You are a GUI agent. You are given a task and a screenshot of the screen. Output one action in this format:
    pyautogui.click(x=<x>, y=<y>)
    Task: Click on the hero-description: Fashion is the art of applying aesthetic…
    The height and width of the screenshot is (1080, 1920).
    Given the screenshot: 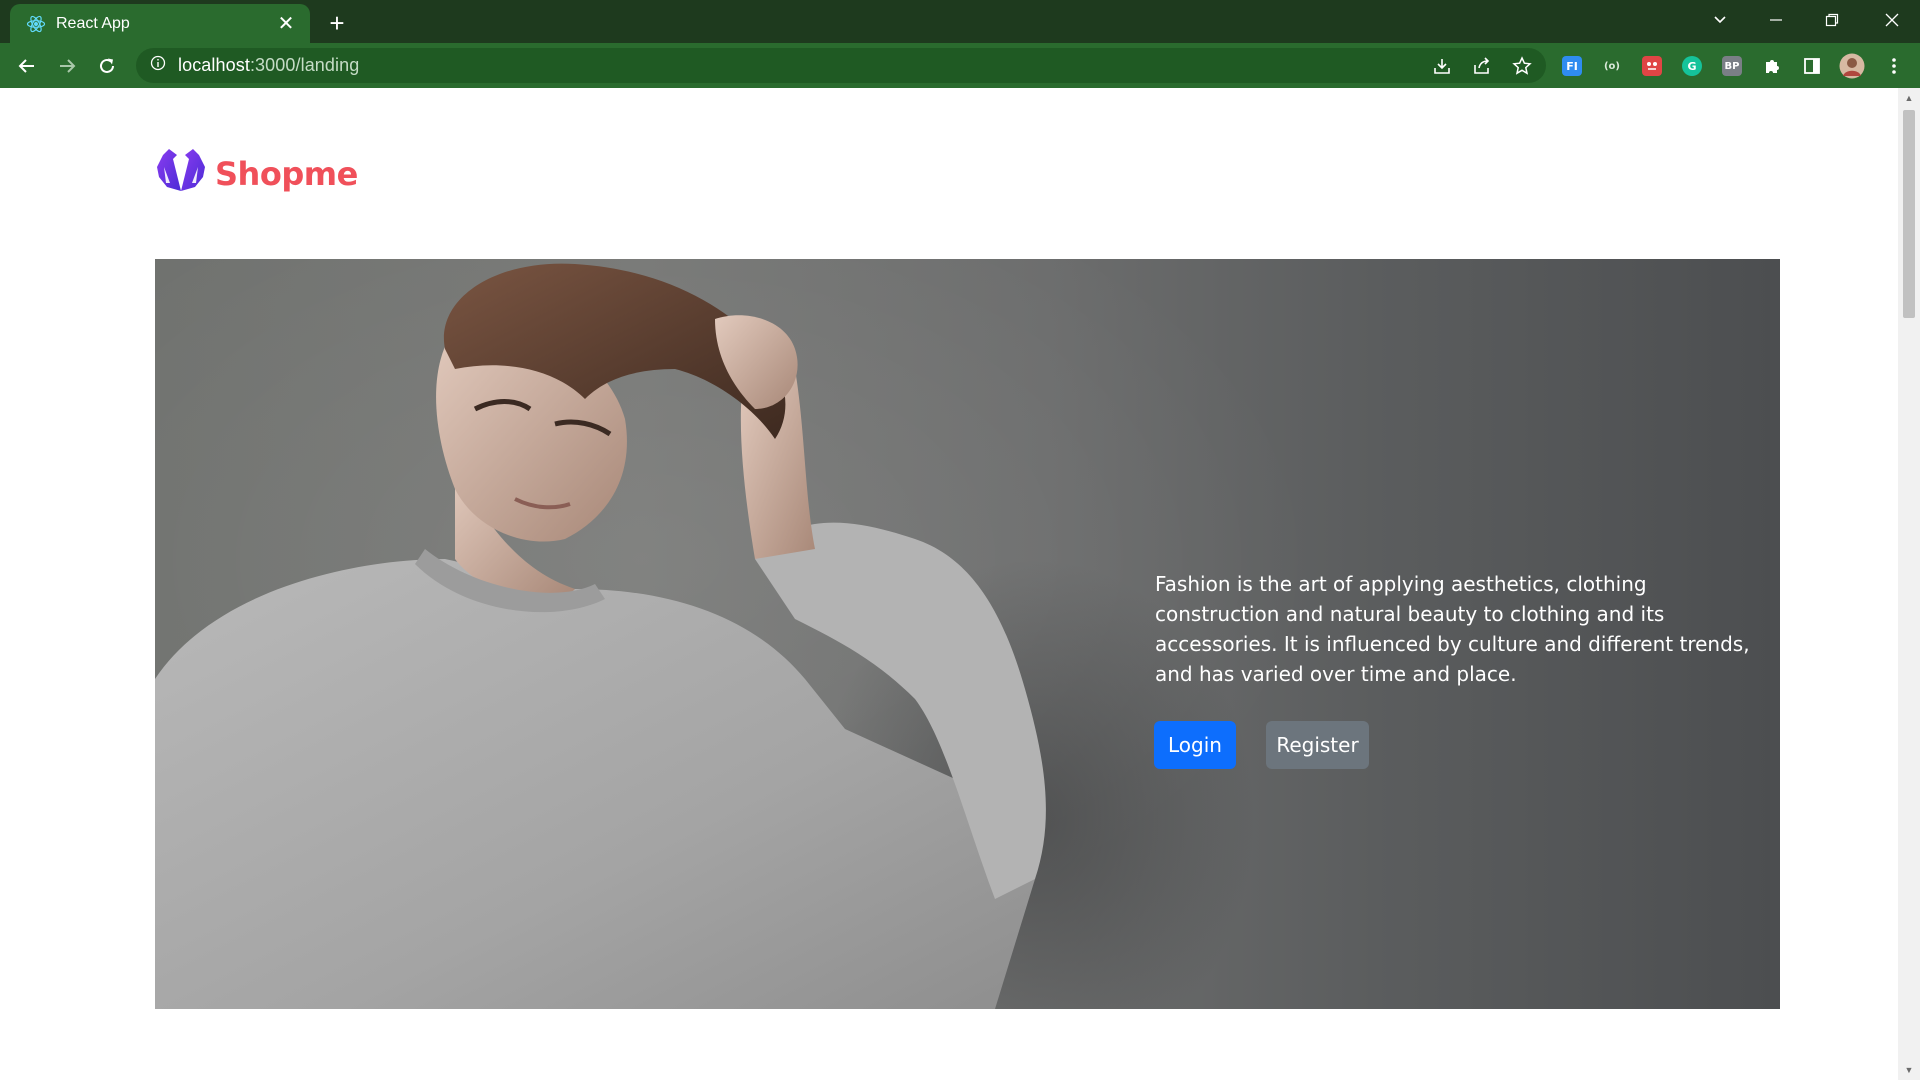 What is the action you would take?
    pyautogui.click(x=1452, y=629)
    